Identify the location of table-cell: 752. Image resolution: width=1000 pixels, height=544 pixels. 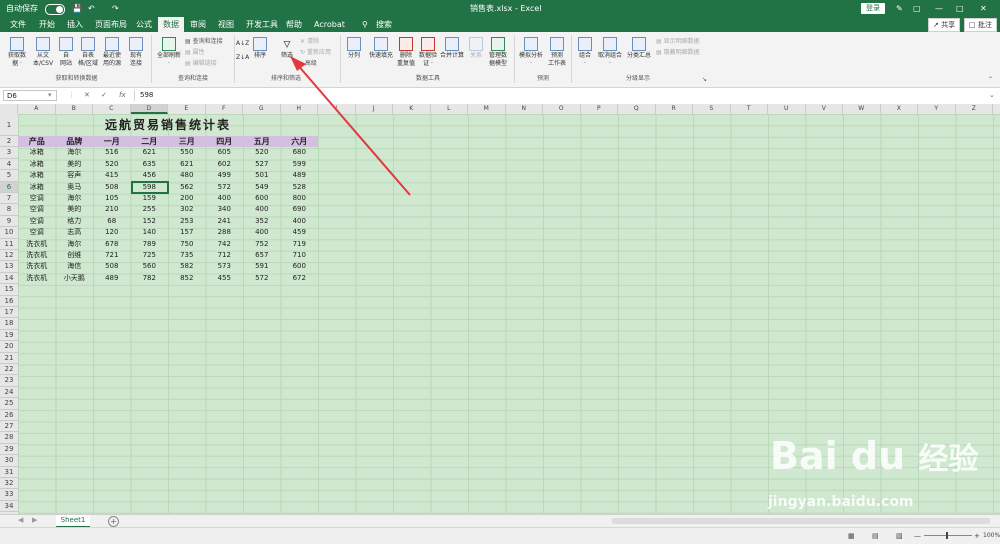
(262, 244).